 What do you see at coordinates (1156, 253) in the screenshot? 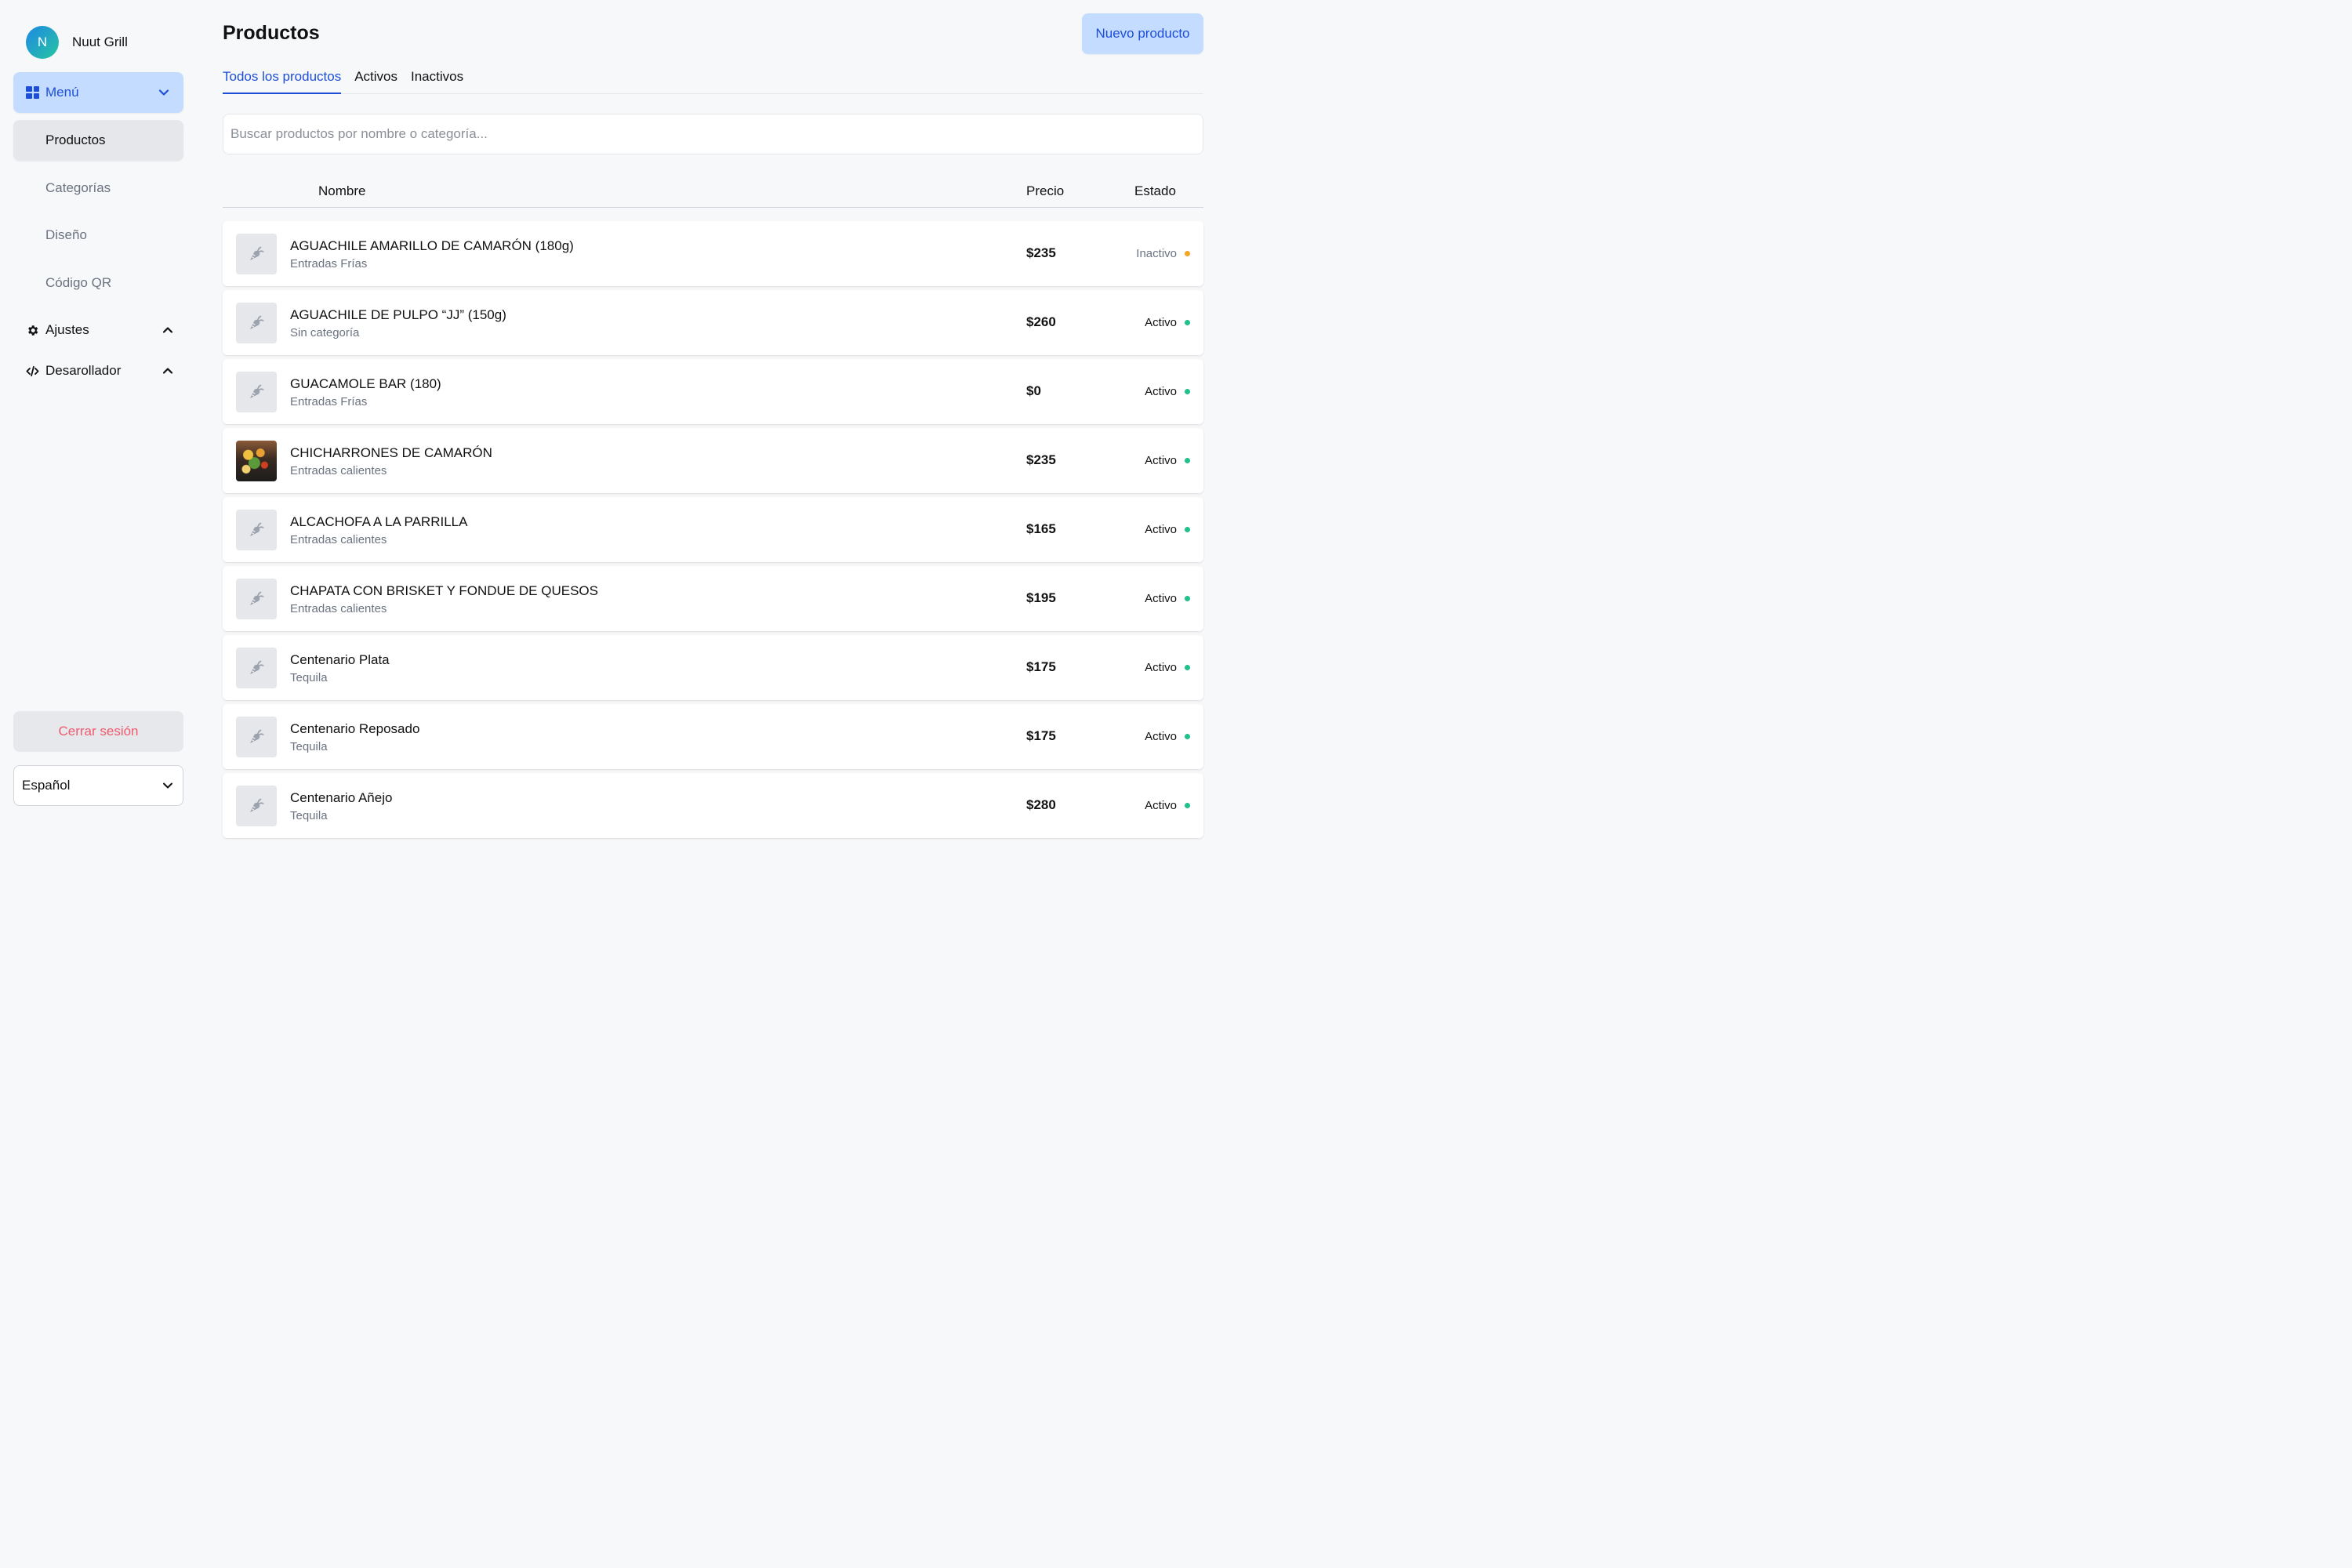
I see `status-label: Inactivo` at bounding box center [1156, 253].